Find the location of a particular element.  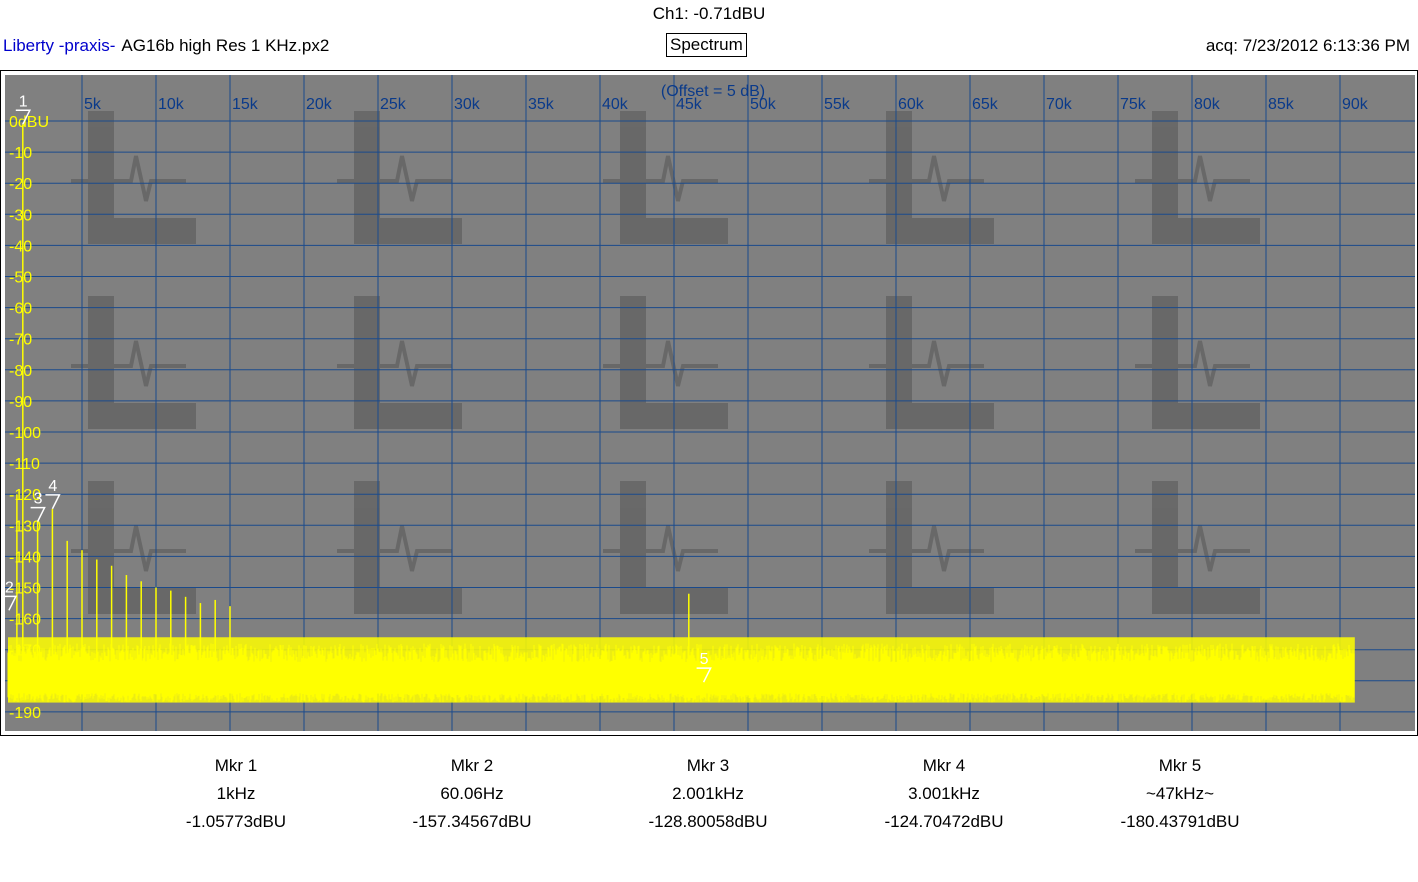

y-tick-label: -170 is located at coordinates (25, 651).